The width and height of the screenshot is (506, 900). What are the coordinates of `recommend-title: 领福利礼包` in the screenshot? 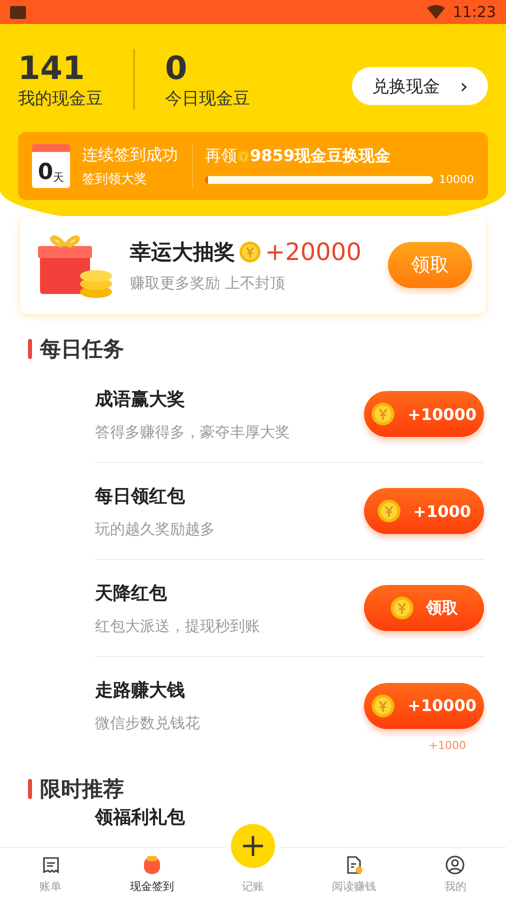 It's located at (140, 817).